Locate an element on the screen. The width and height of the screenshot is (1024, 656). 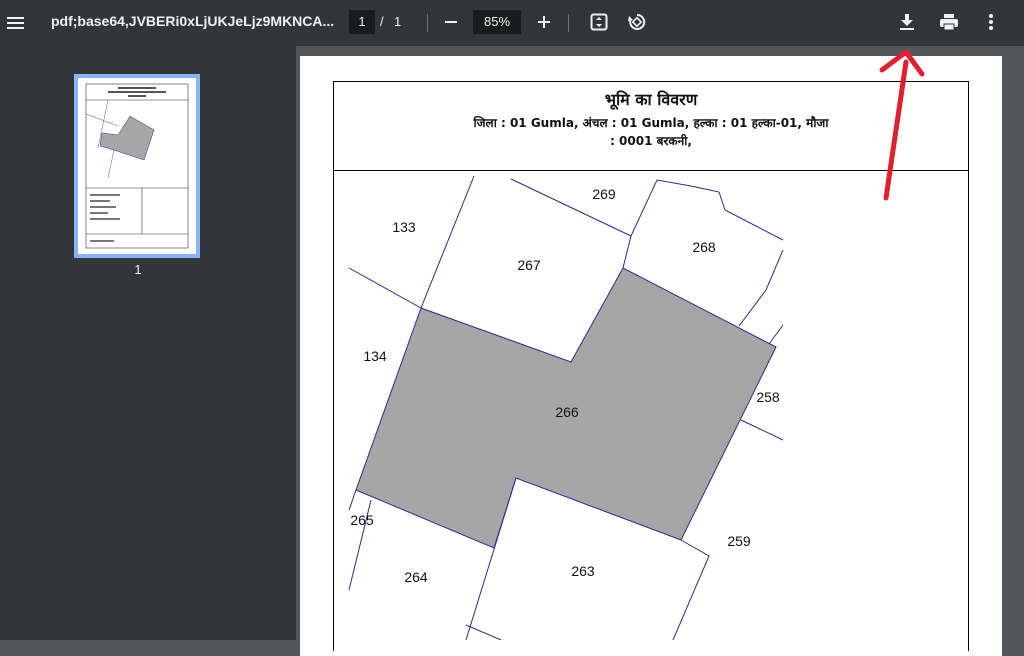
plot-label: 265 is located at coordinates (362, 520).